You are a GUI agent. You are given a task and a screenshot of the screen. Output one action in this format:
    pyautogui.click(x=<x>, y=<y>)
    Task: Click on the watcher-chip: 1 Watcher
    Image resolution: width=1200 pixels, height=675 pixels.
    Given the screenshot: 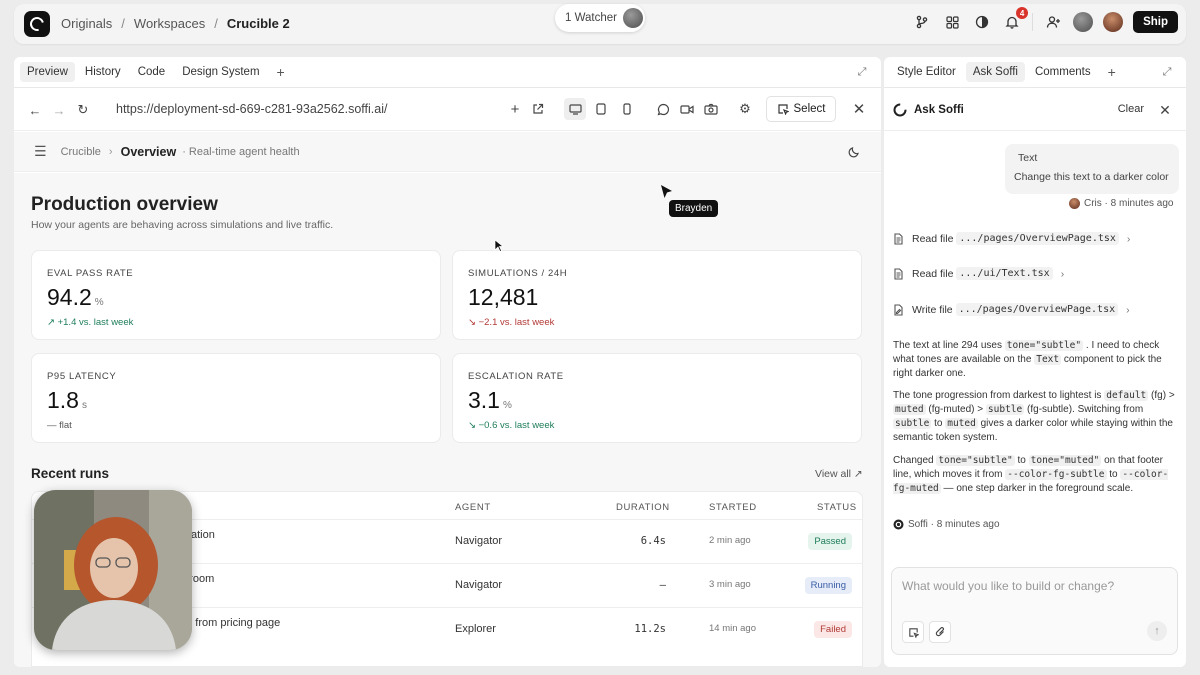 What is the action you would take?
    pyautogui.click(x=600, y=18)
    